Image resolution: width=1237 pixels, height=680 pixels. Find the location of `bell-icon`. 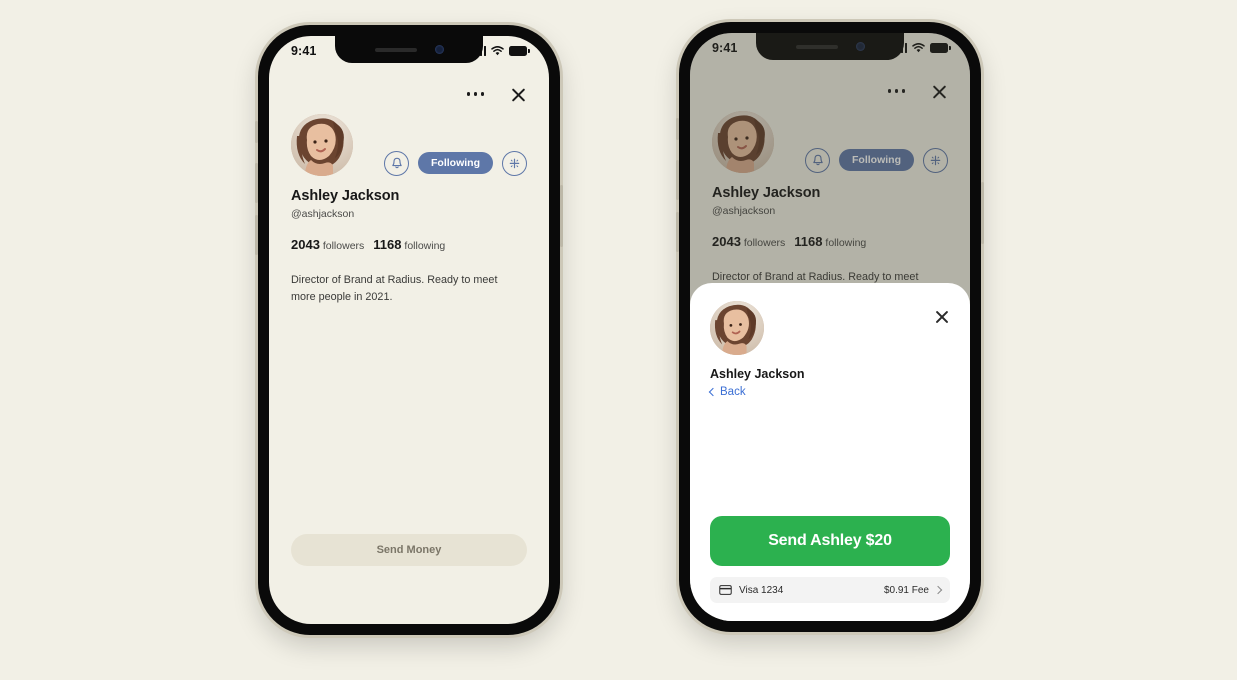

bell-icon is located at coordinates (396, 163).